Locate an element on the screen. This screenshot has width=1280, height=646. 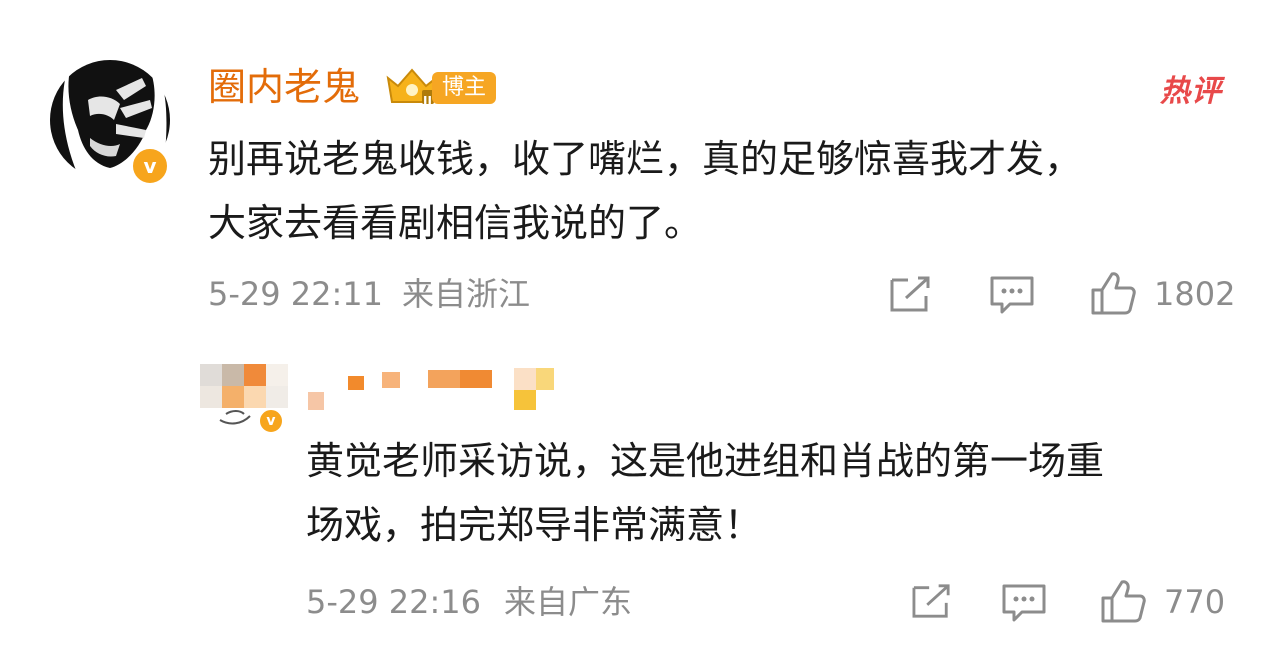
reply-text-line-2: 场戏，拍完郑导非常满意！ is located at coordinates (534, 525).